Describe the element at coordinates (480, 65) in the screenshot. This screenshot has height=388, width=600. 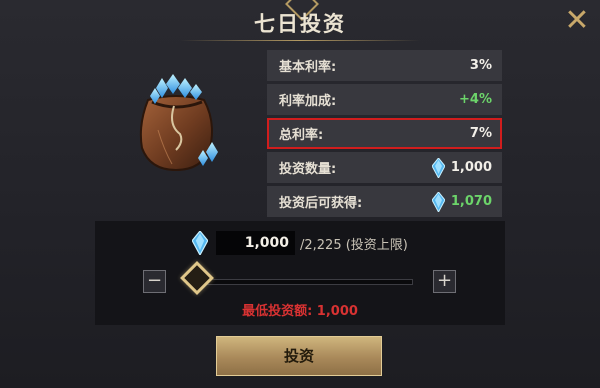
I see `stat-value: 3%` at that location.